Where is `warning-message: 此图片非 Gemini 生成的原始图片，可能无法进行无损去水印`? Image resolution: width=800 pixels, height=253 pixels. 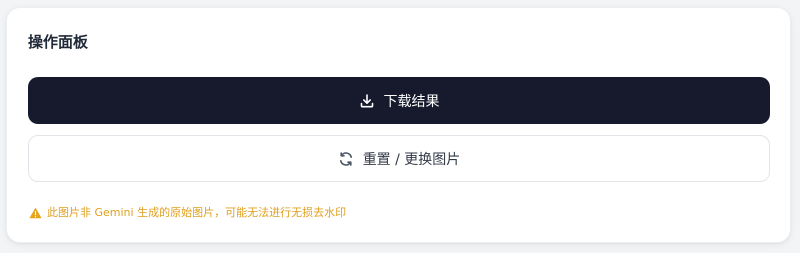 warning-message: 此图片非 Gemini 生成的原始图片，可能无法进行无损去水印 is located at coordinates (187, 213).